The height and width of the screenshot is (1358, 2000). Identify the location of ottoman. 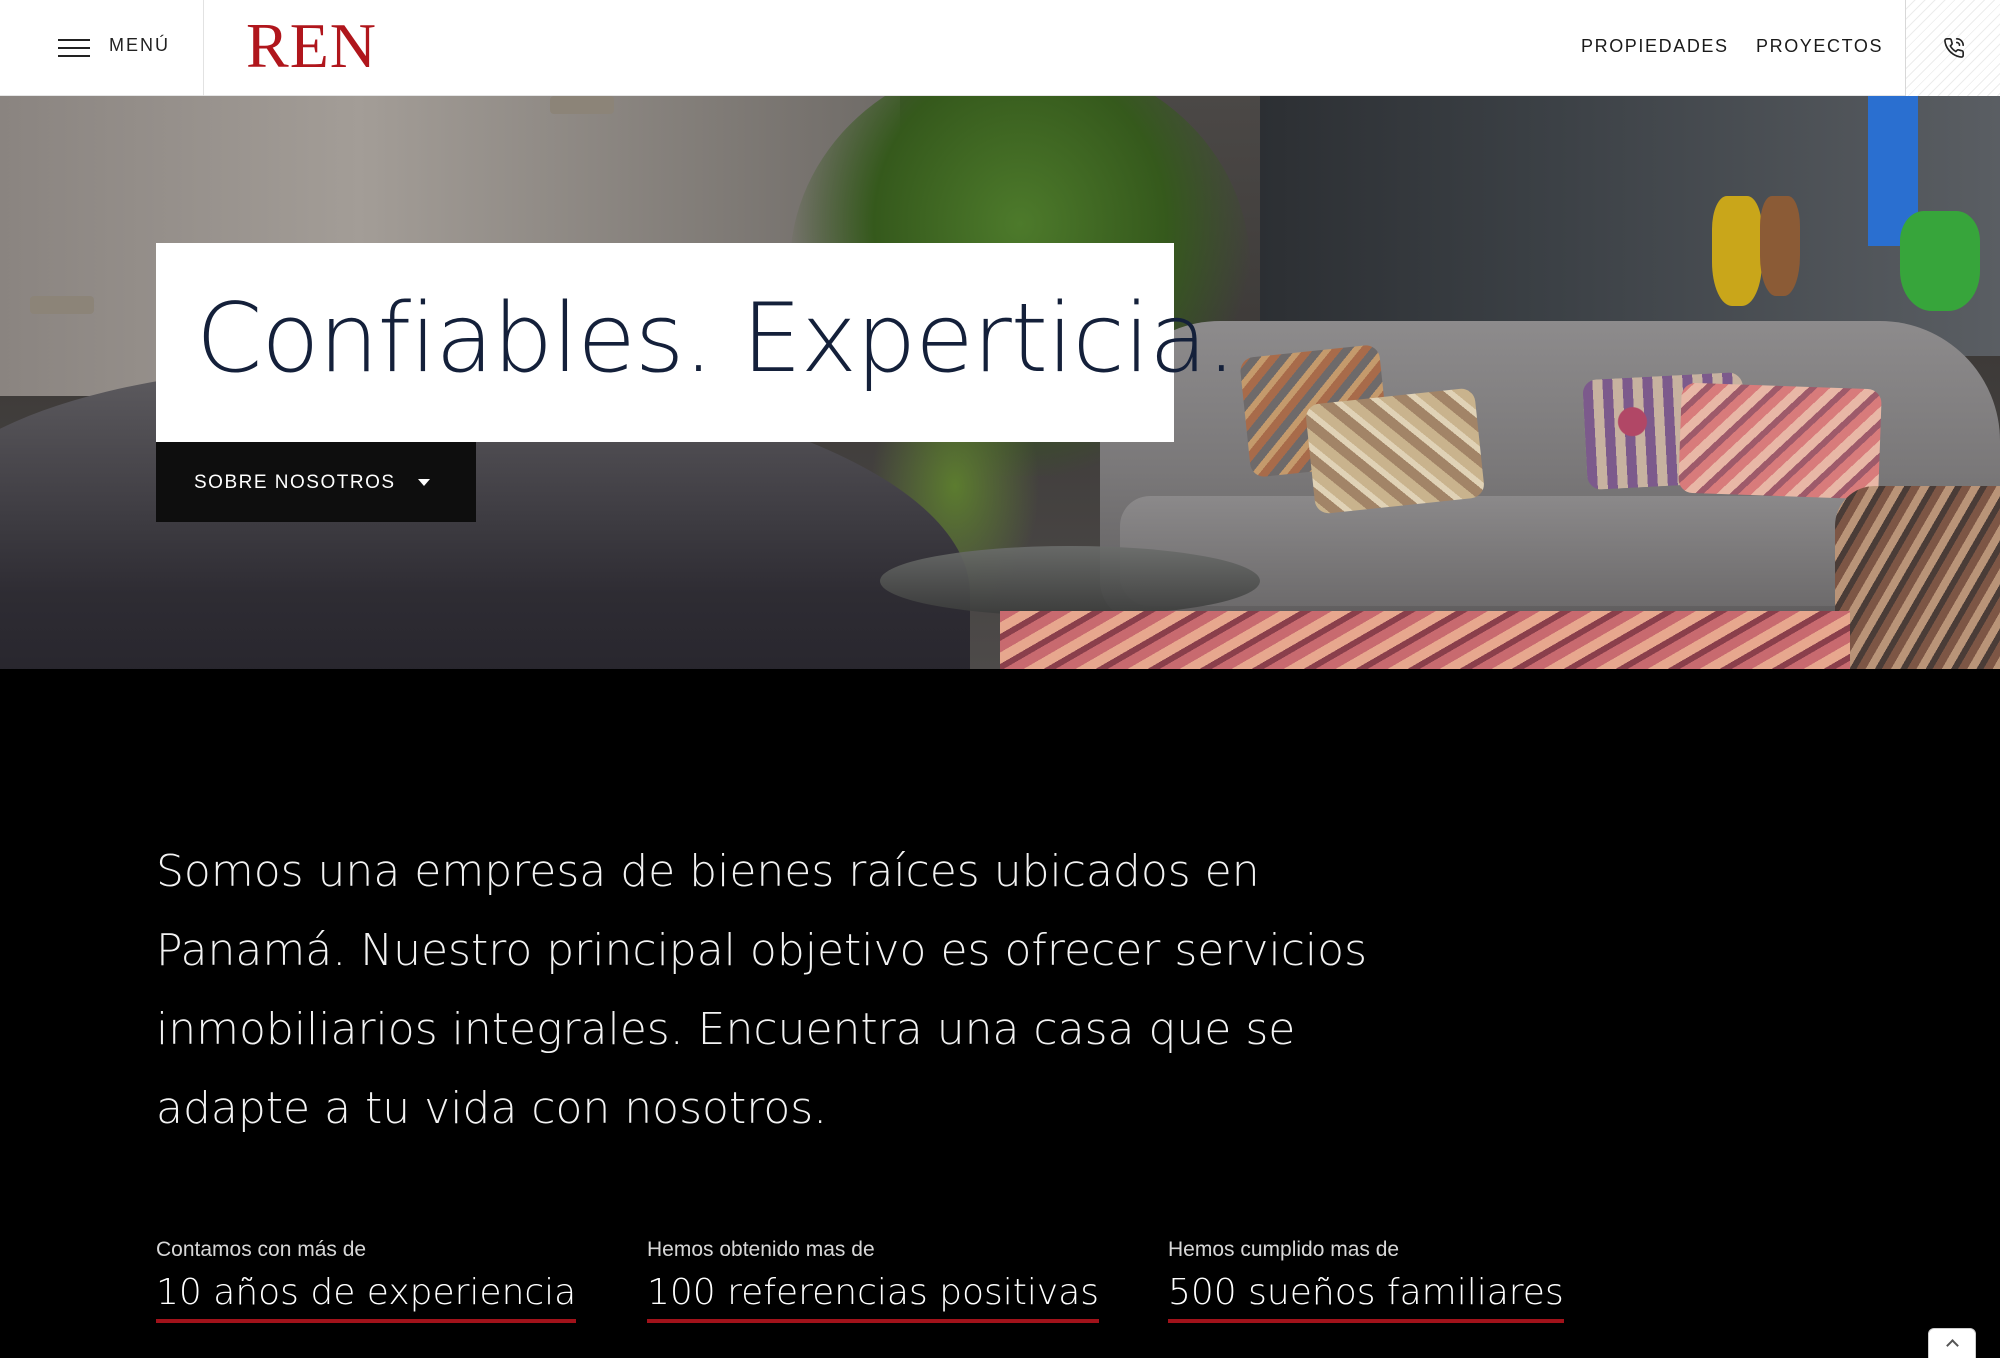
(1917, 577).